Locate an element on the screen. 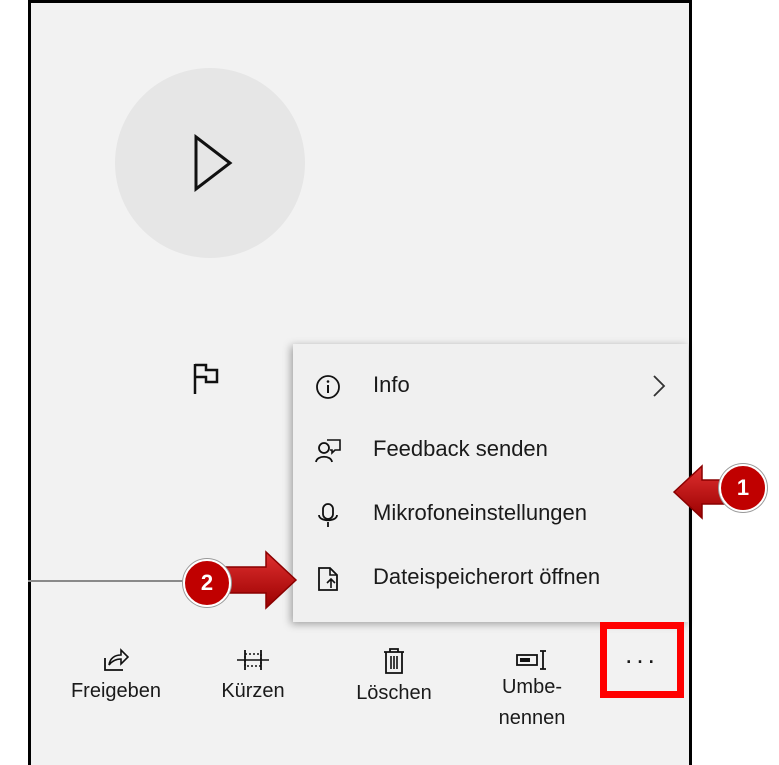 The image size is (779, 765). annotation-badge-1: 1 is located at coordinates (743, 488).